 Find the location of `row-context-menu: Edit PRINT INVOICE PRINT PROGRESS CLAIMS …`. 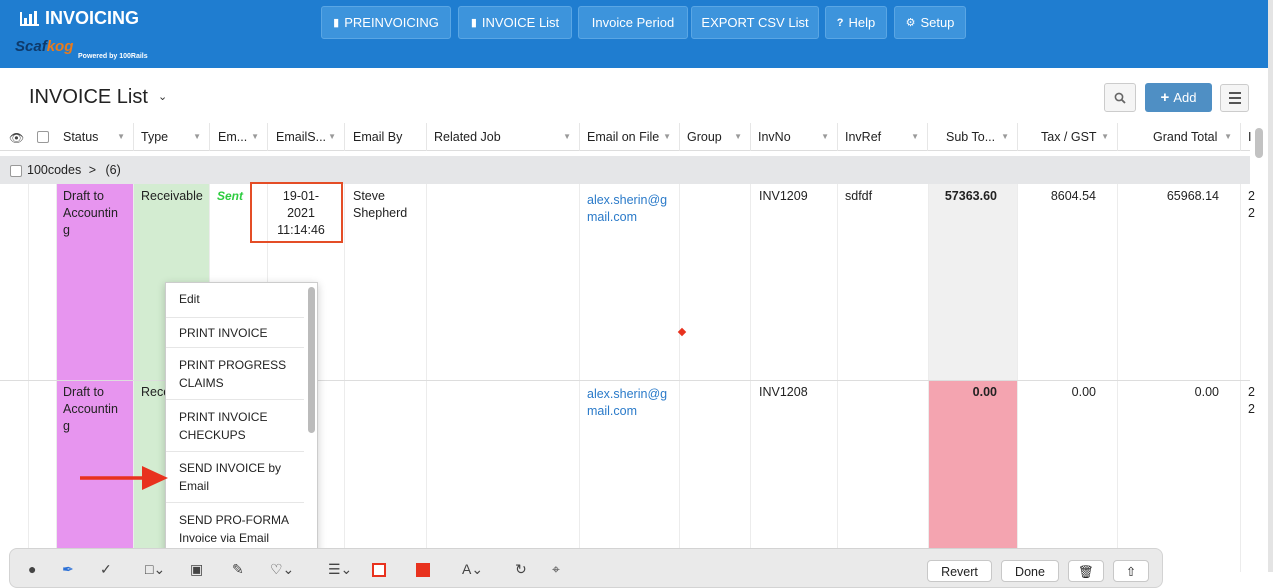

row-context-menu: Edit PRINT INVOICE PRINT PROGRESS CLAIMS … is located at coordinates (241, 427).